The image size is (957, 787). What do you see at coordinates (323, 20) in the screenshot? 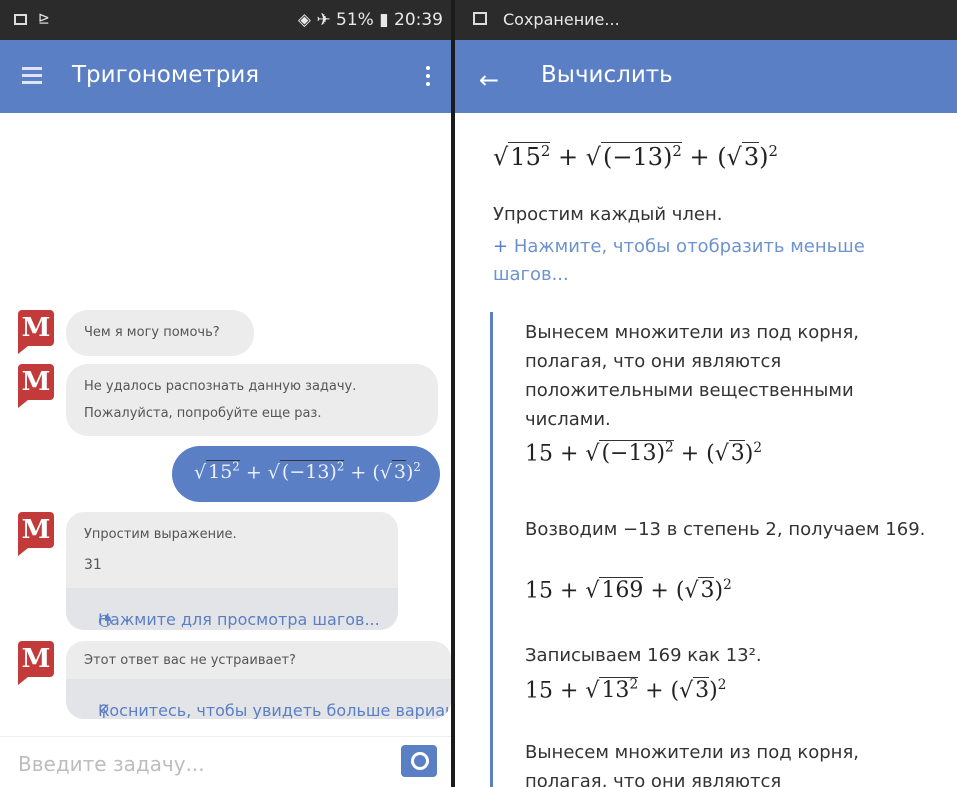
I see `airplane-icon: ✈` at bounding box center [323, 20].